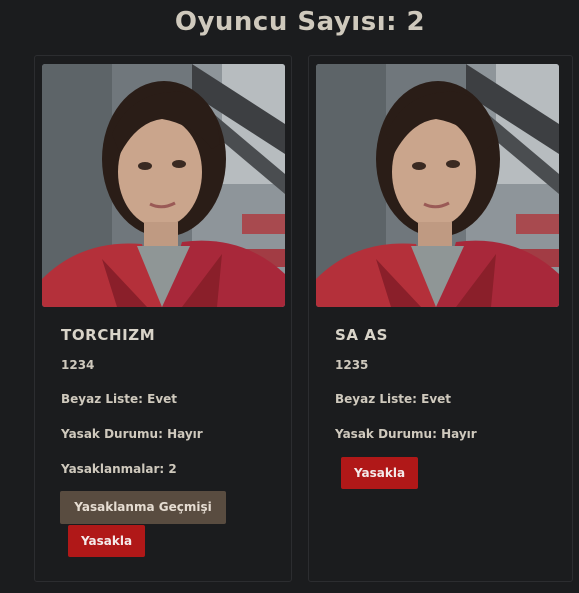 The width and height of the screenshot is (579, 593). I want to click on page-title: Oyuncu Sayısı: 2, so click(300, 22).